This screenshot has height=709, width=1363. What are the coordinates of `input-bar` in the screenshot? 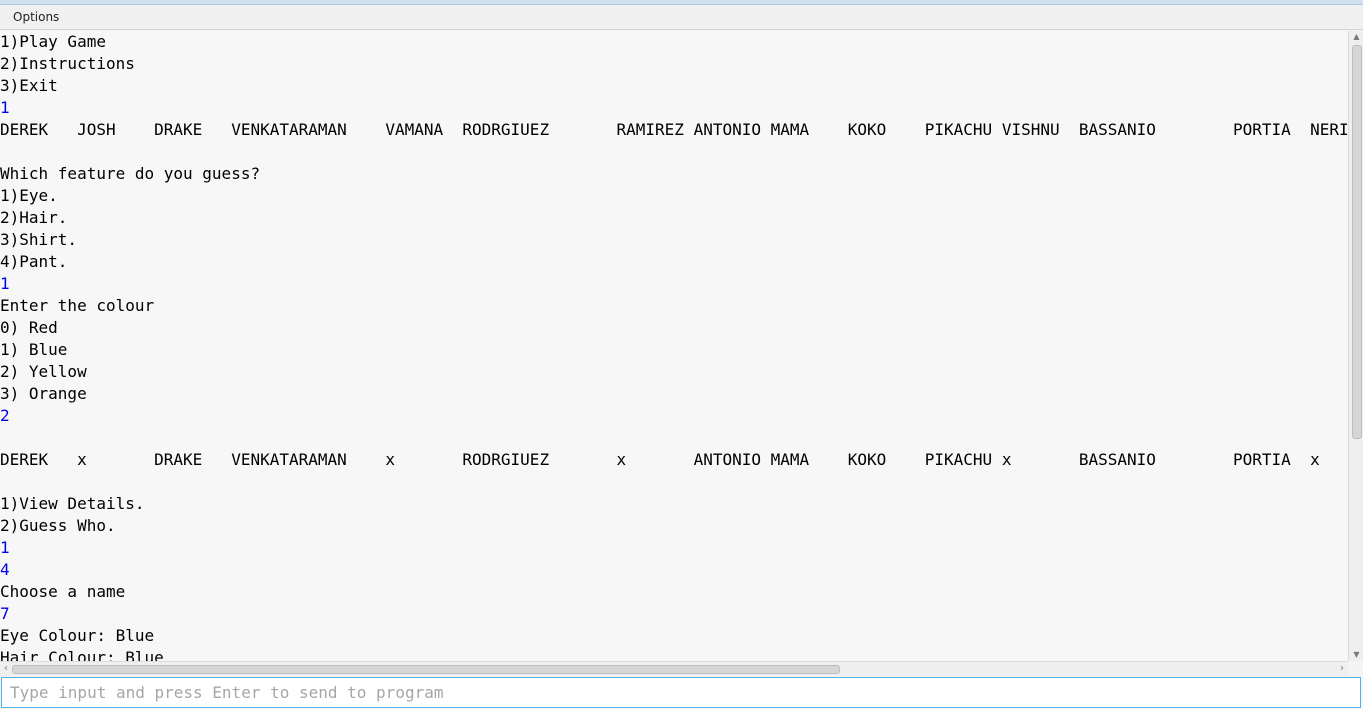 It's located at (681, 692).